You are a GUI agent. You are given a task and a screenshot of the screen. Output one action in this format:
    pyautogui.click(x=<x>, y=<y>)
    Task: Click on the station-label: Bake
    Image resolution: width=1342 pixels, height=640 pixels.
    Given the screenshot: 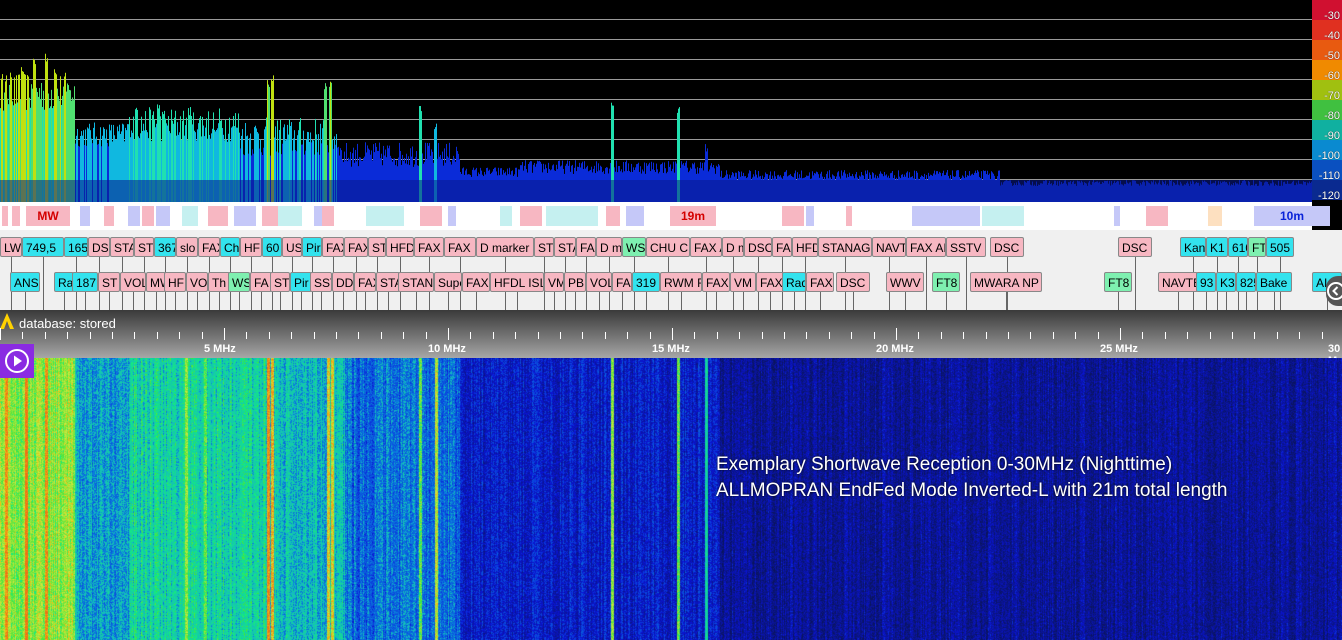 What is the action you would take?
    pyautogui.click(x=1274, y=282)
    